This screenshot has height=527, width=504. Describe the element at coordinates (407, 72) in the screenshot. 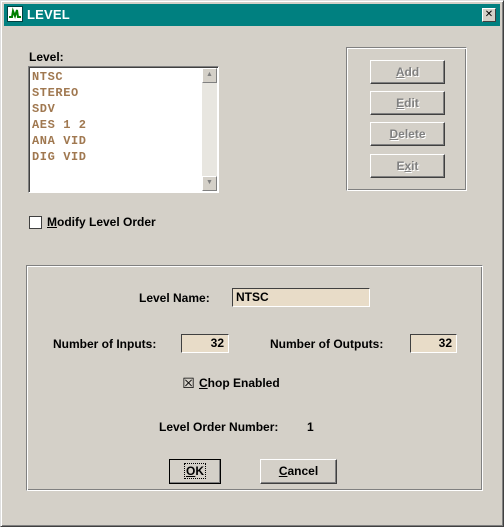

I see `add-button: Add` at that location.